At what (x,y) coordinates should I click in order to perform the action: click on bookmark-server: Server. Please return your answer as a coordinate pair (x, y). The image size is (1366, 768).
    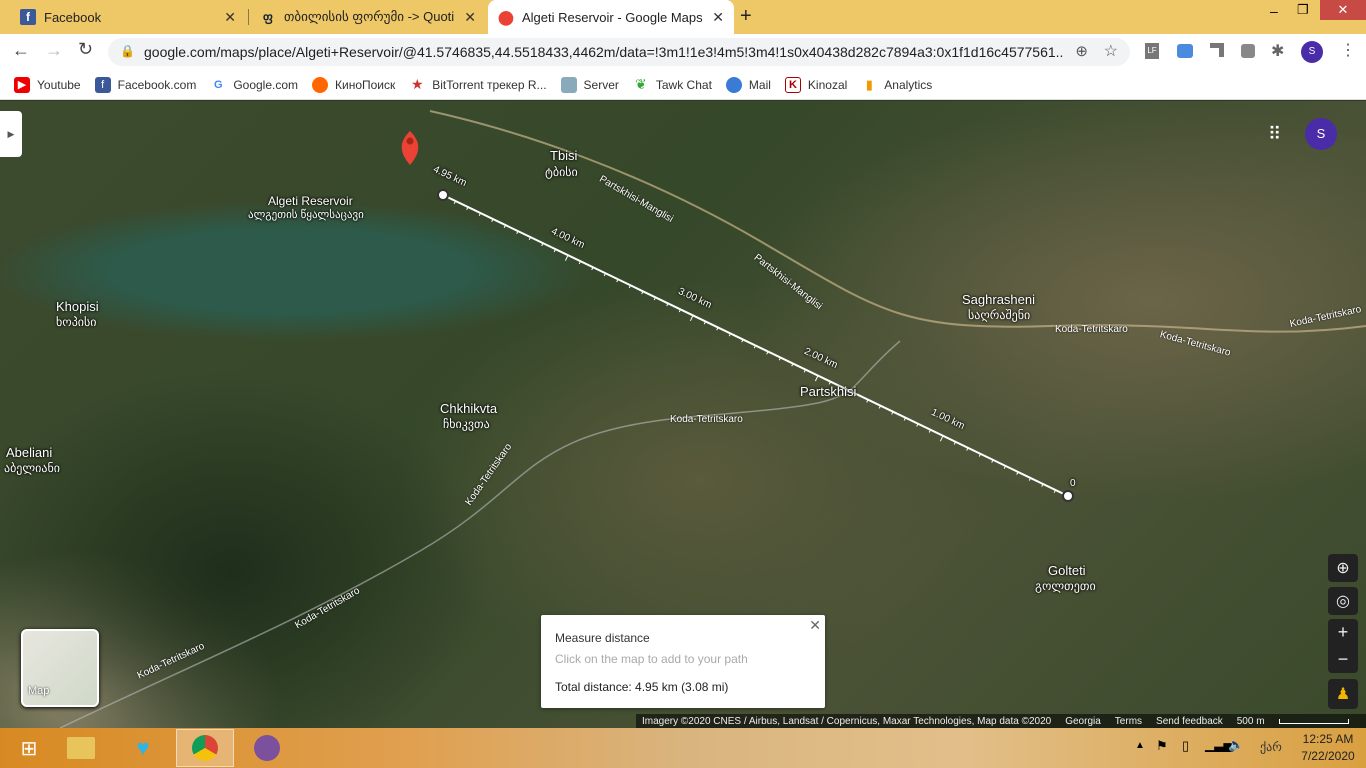
    Looking at the image, I should click on (589, 84).